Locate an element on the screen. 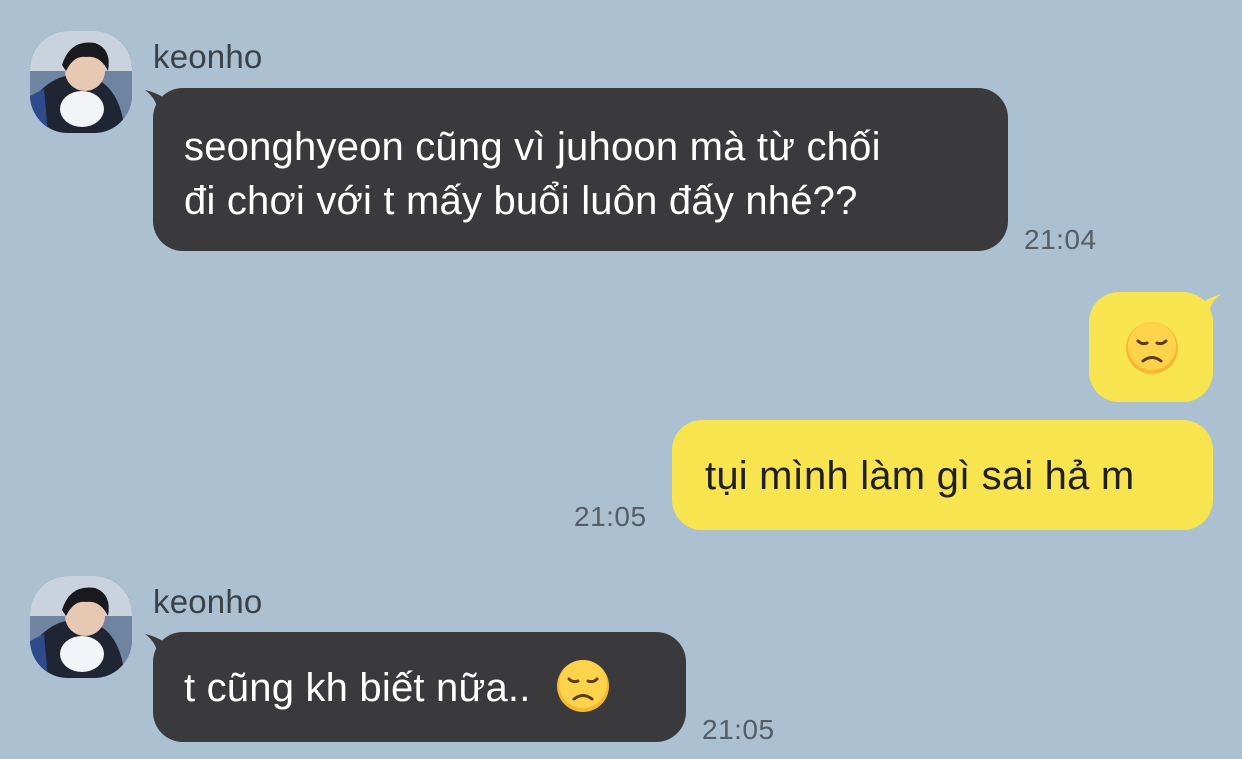 The width and height of the screenshot is (1242, 759). message-text: t cũng kh biết nữa.. is located at coordinates (357, 688).